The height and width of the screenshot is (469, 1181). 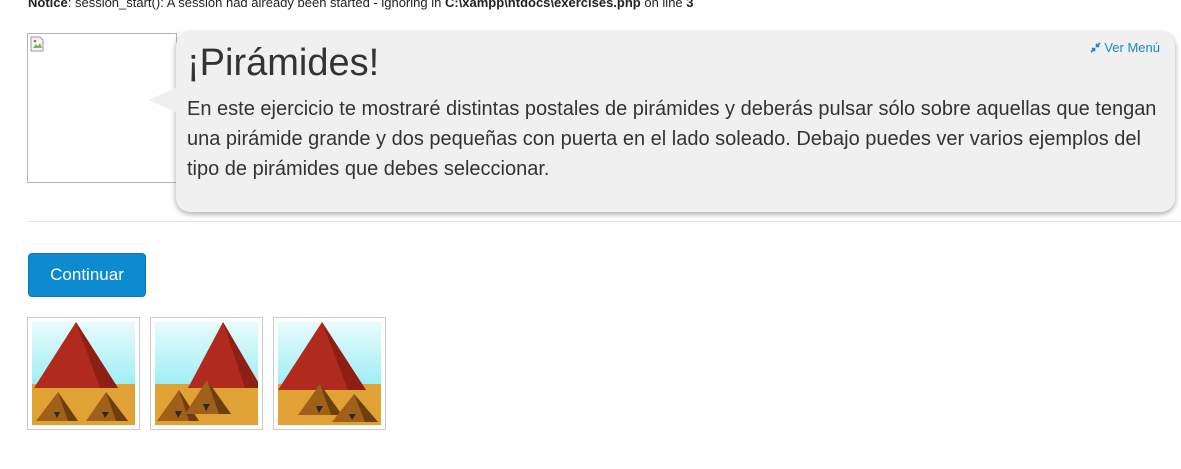 I want to click on compress-arrows-icon, so click(x=1095, y=47).